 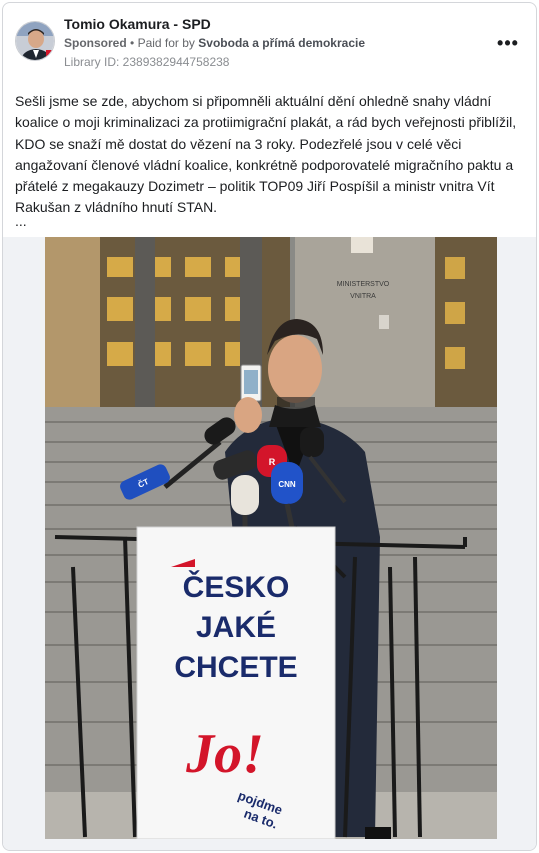 I want to click on page-avatar, so click(x=35, y=41).